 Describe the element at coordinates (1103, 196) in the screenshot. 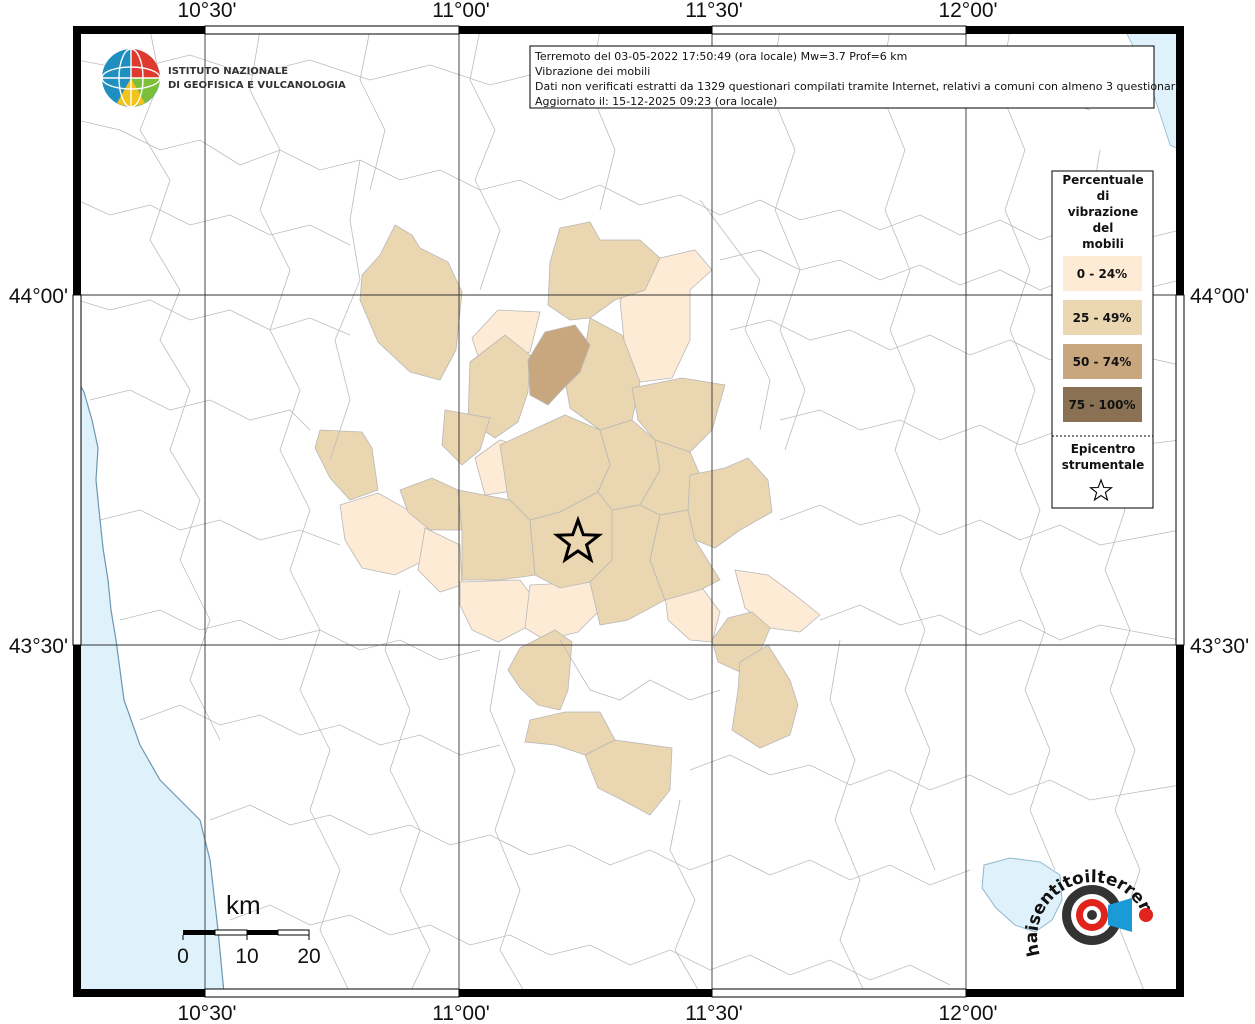

I see `legend-title-line: di` at that location.